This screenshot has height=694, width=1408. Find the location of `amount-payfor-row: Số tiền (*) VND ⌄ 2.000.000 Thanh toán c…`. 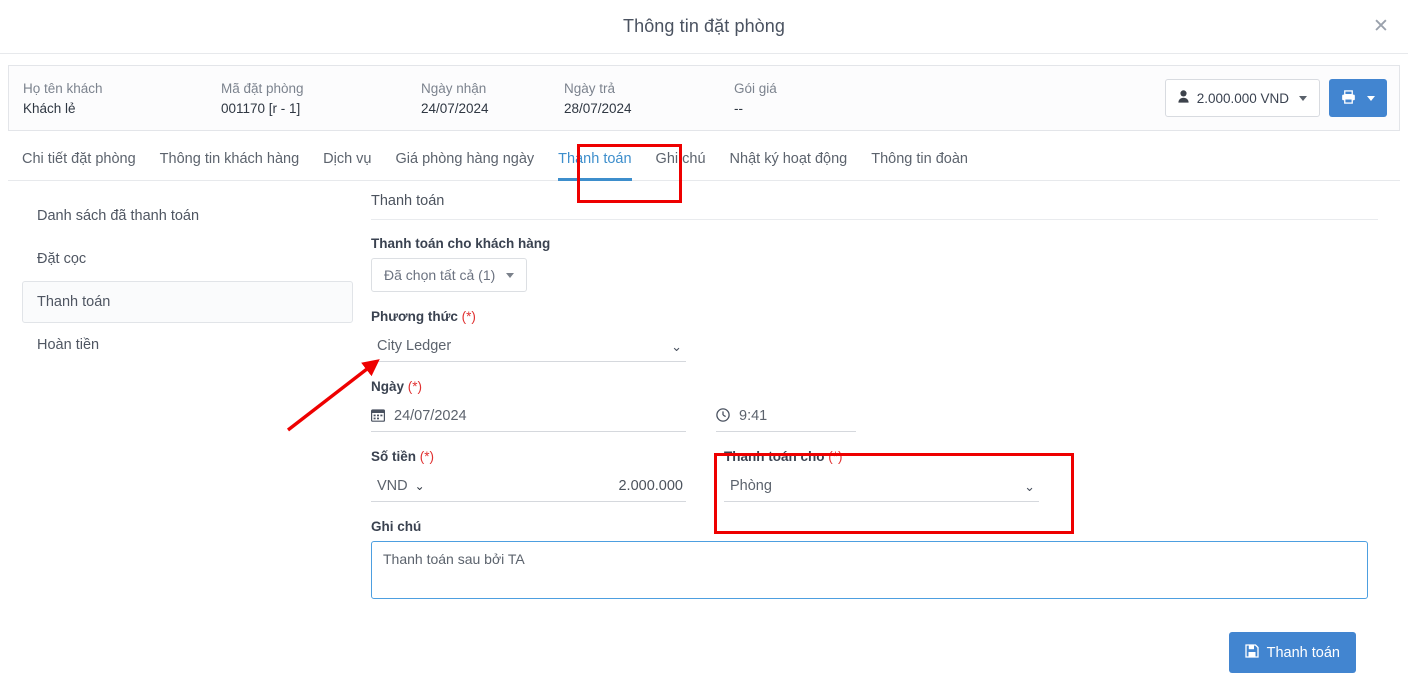

amount-payfor-row: Số tiền (*) VND ⌄ 2.000.000 Thanh toán c… is located at coordinates (874, 475).